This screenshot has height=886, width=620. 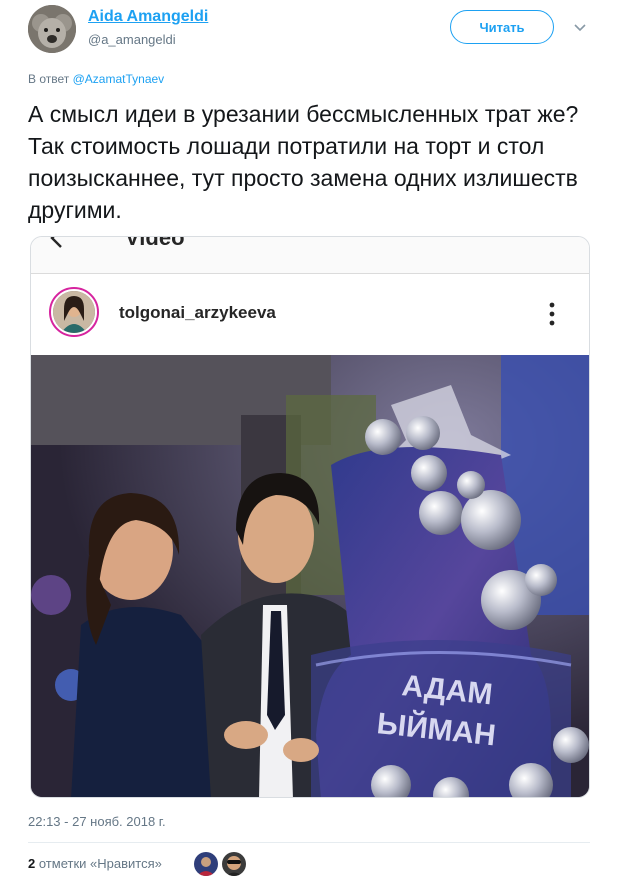 I want to click on follow-button: Читать, so click(x=502, y=27).